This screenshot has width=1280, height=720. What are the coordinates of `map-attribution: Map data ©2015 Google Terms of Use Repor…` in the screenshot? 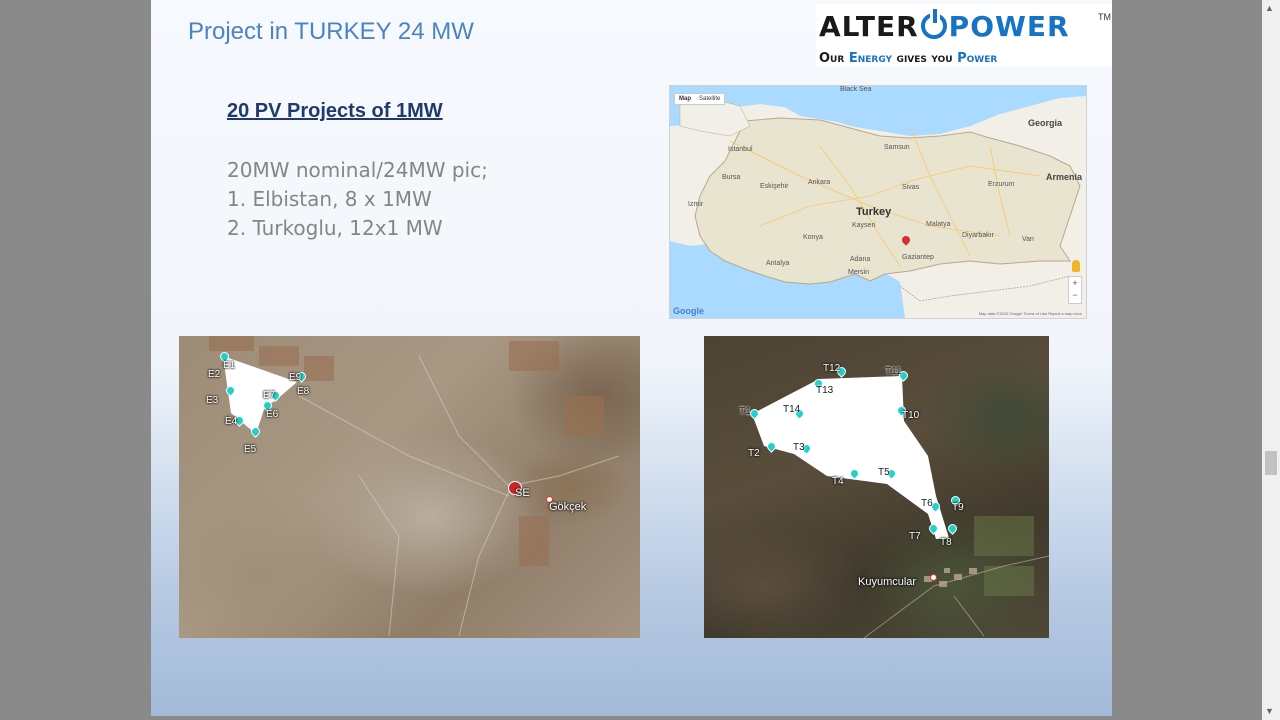 It's located at (1030, 313).